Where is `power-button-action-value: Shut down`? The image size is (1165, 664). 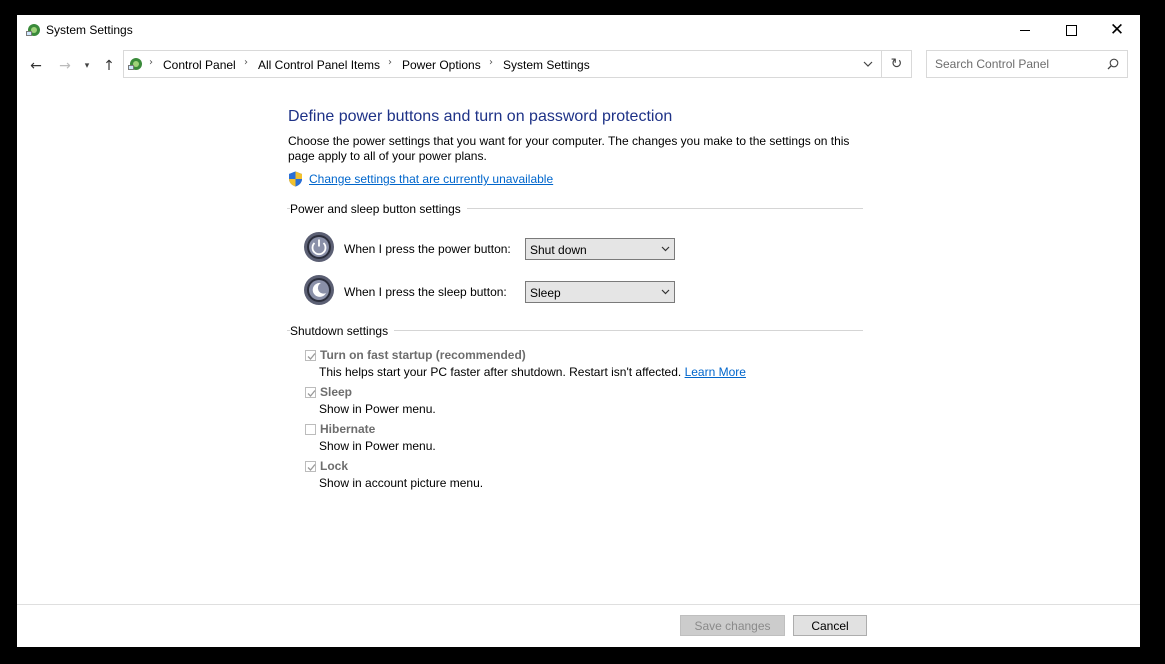
power-button-action-value: Shut down is located at coordinates (558, 250).